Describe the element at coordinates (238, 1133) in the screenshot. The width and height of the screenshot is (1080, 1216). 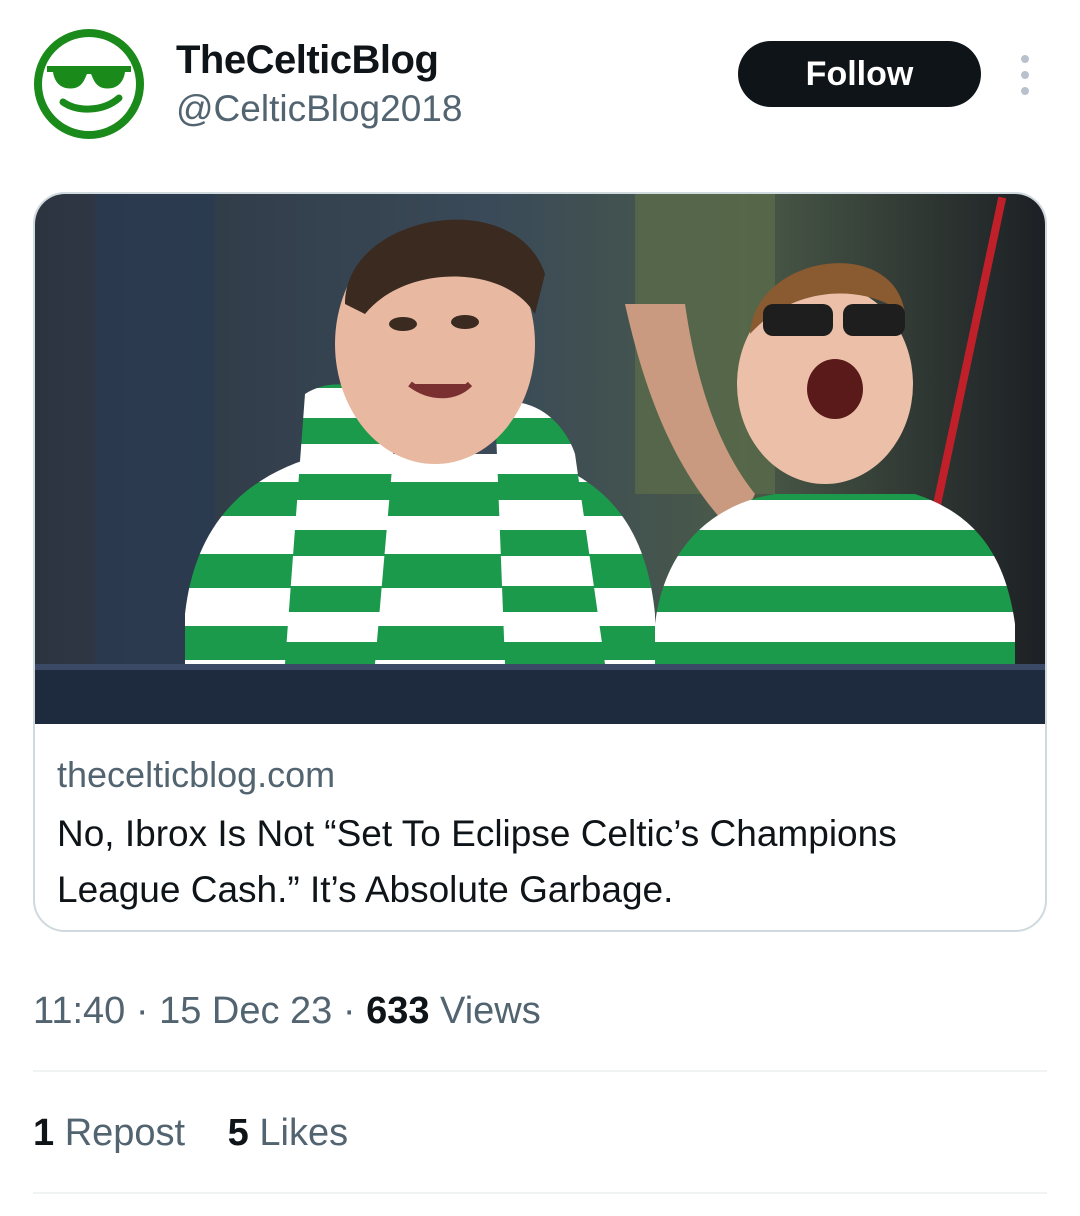
I see `likes-count: 5` at that location.